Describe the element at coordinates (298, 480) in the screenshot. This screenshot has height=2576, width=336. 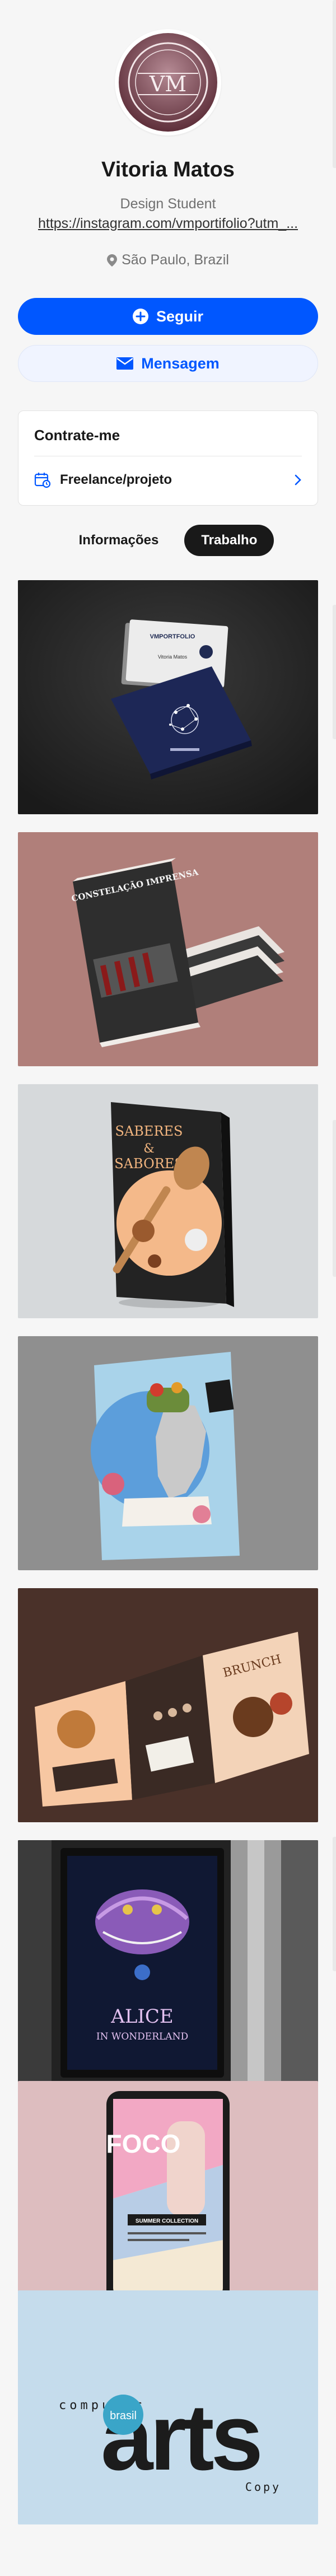
I see `chevron-right-icon` at that location.